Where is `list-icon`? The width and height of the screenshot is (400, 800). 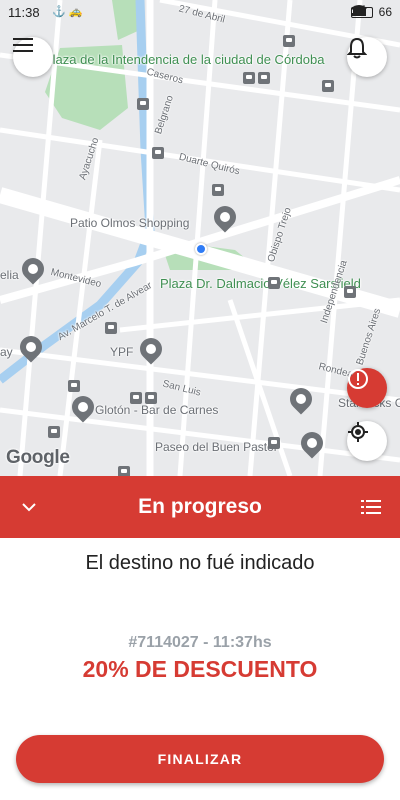 list-icon is located at coordinates (371, 507).